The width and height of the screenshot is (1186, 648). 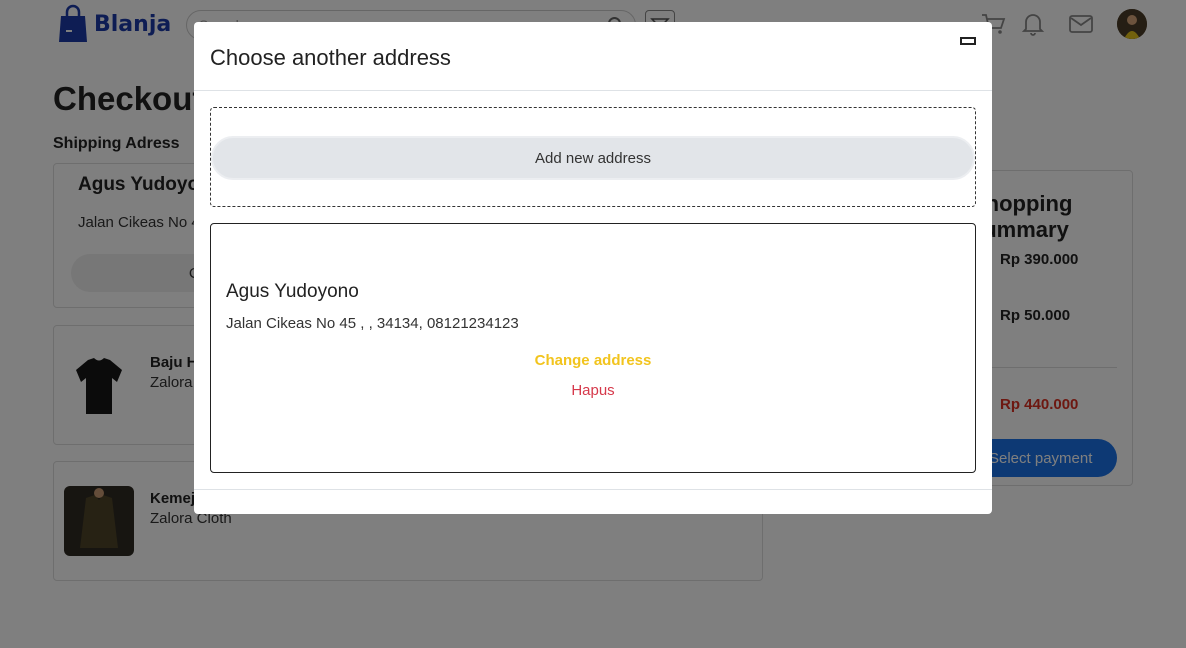 I want to click on modal-header-divider, so click(x=593, y=90).